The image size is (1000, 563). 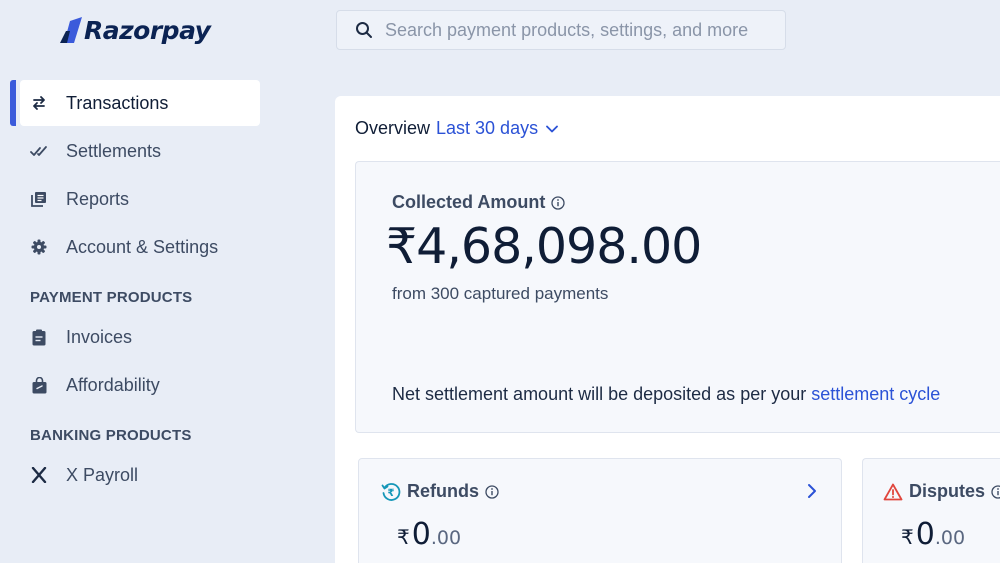 I want to click on sidebar-item-label: Transactions, so click(x=117, y=102).